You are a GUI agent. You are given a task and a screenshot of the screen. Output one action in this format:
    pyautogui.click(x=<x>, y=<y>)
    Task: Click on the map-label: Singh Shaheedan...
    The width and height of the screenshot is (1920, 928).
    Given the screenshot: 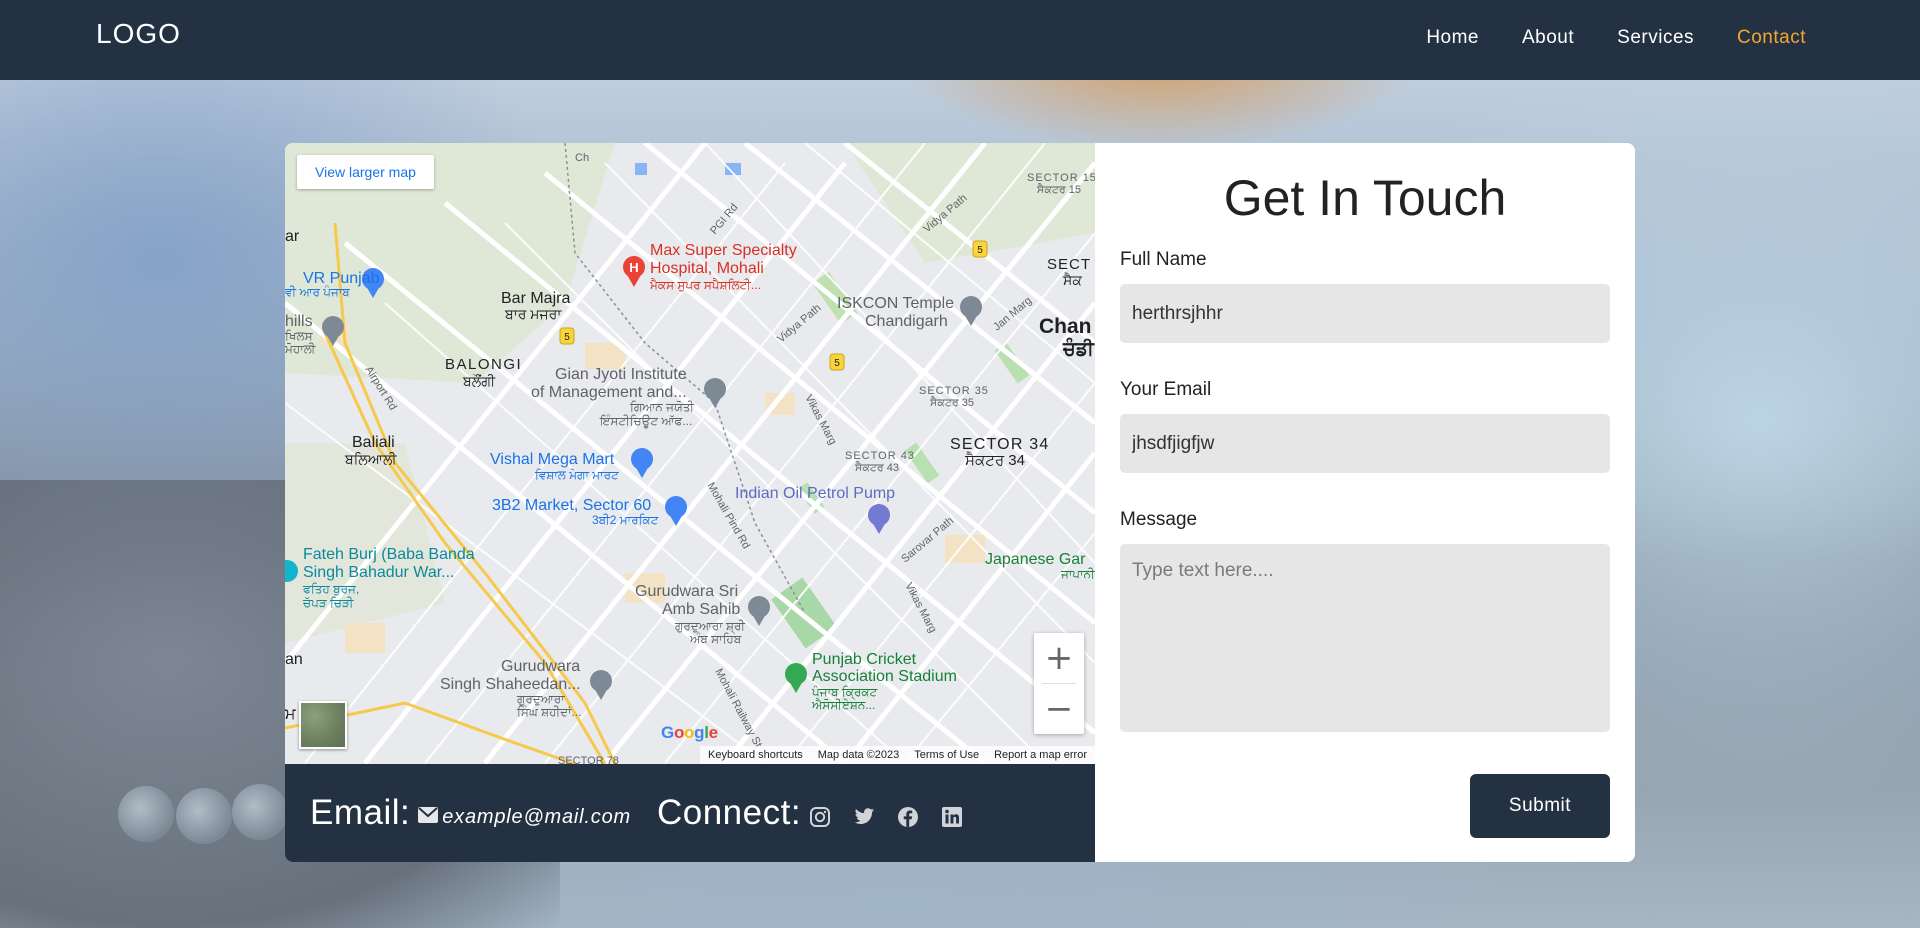 What is the action you would take?
    pyautogui.click(x=510, y=684)
    